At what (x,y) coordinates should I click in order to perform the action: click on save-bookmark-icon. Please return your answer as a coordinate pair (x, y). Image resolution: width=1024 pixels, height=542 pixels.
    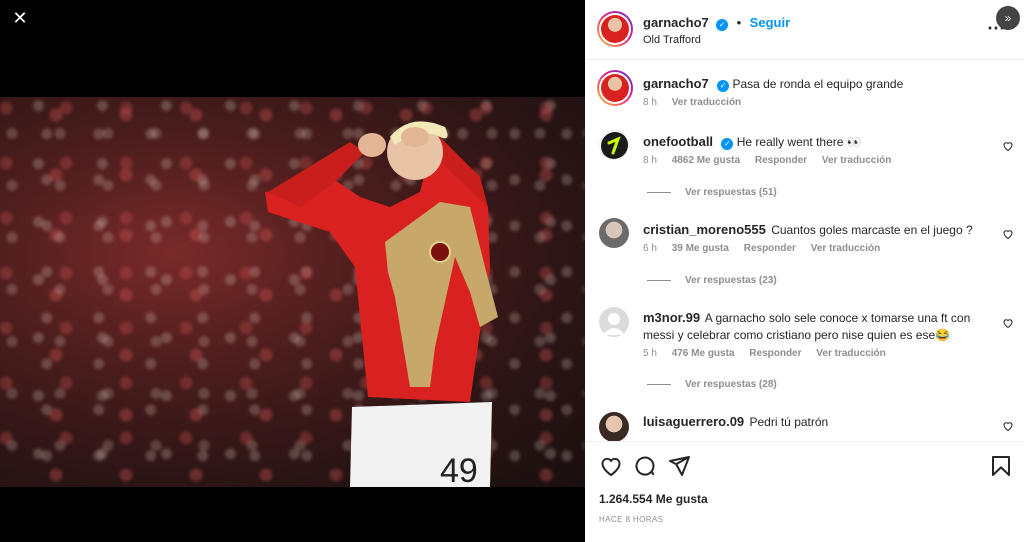
    Looking at the image, I should click on (1001, 466).